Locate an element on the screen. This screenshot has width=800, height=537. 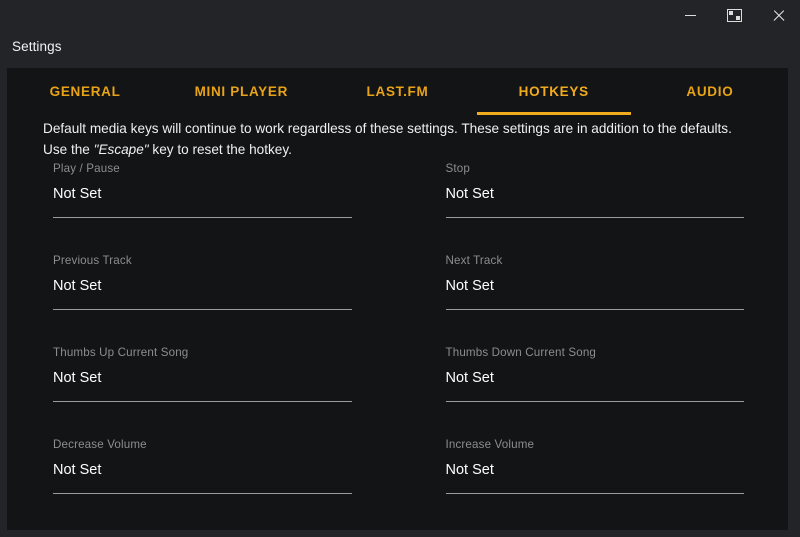
hotkey-field-increase-volume: Increase Volume Not Set is located at coordinates (593, 484).